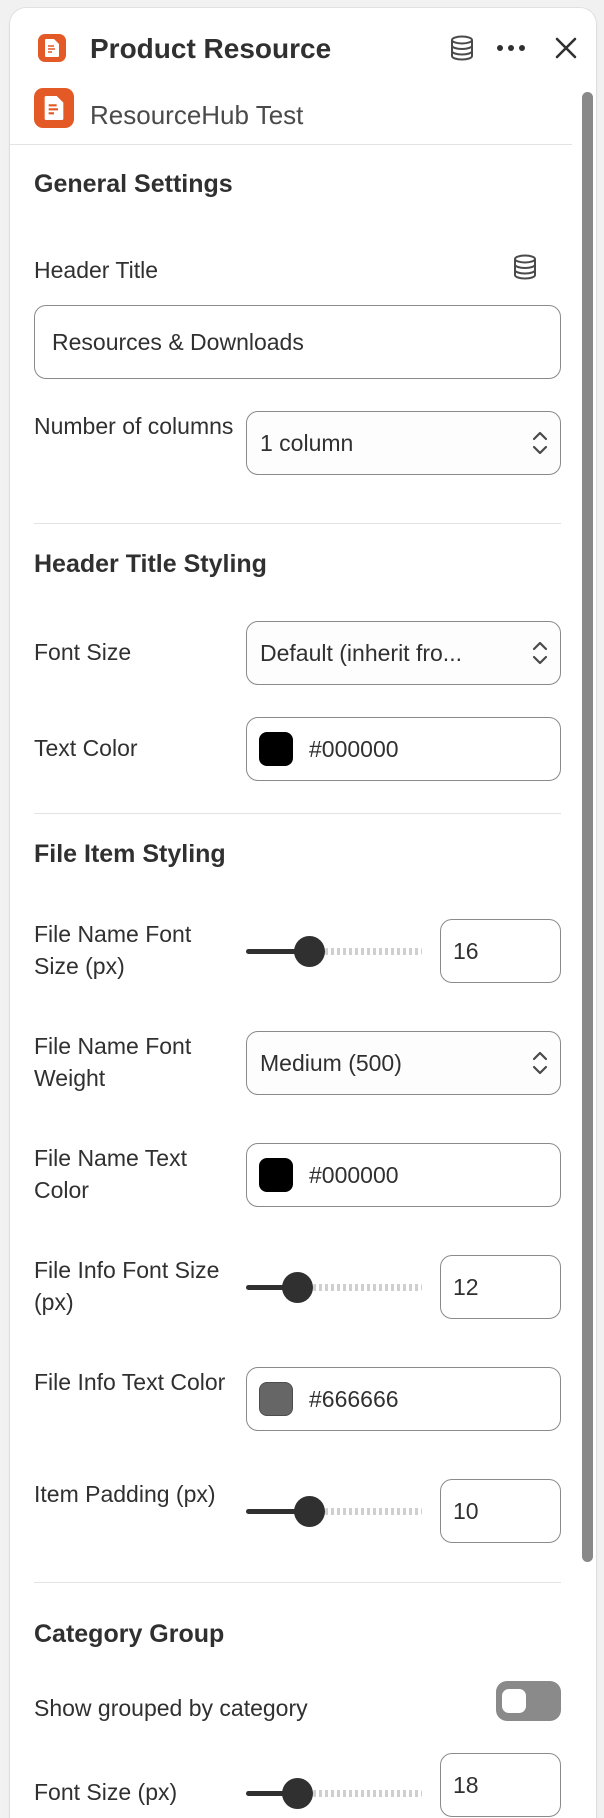 The width and height of the screenshot is (604, 1818). I want to click on header-divider, so click(291, 144).